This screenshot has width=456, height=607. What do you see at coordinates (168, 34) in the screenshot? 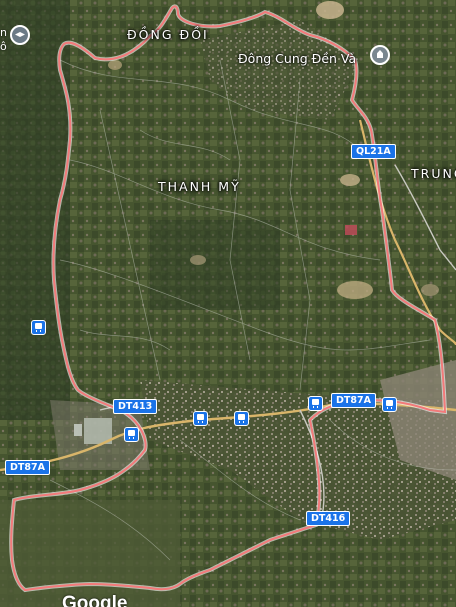
I see `place-label-dong-doi: ĐỒNG ĐỒI` at bounding box center [168, 34].